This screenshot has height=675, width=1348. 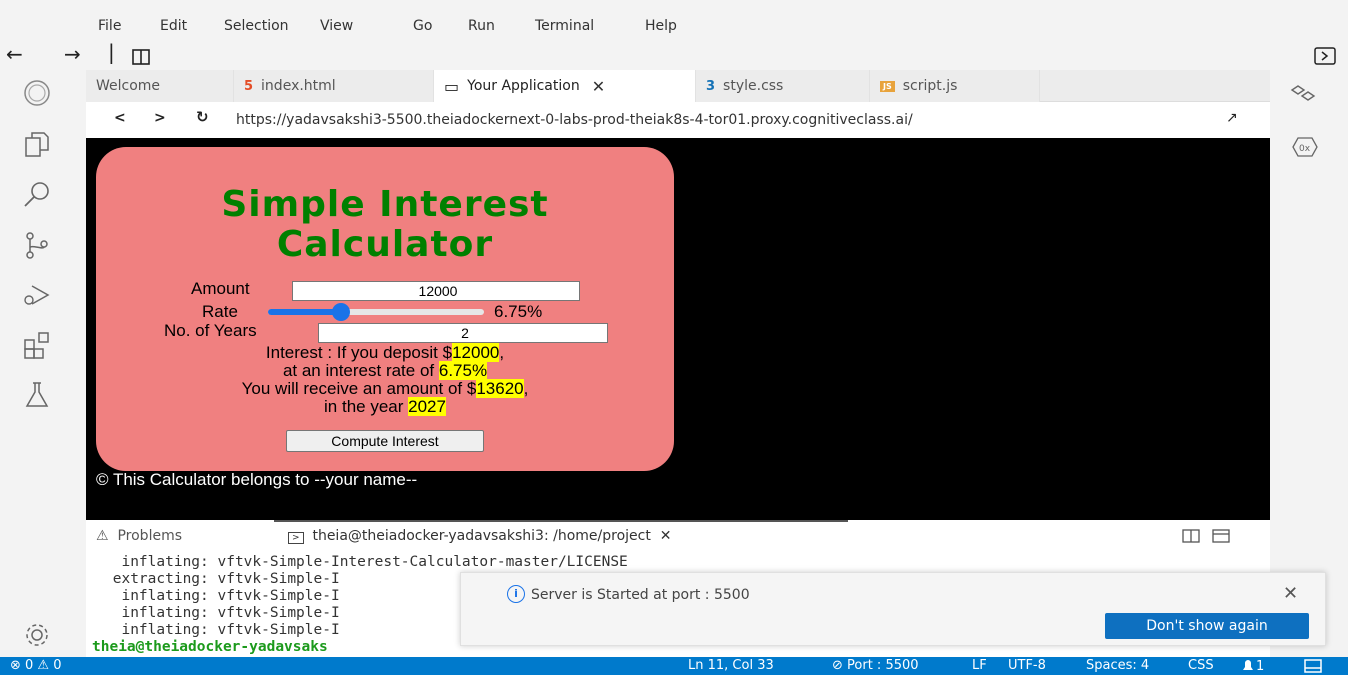 I want to click on back-arrow-icon: ←, so click(x=14, y=54).